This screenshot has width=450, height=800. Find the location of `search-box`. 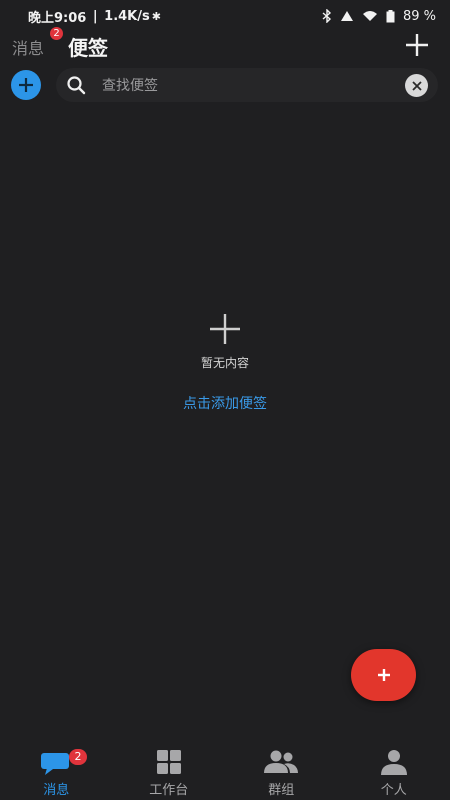

search-box is located at coordinates (247, 86).